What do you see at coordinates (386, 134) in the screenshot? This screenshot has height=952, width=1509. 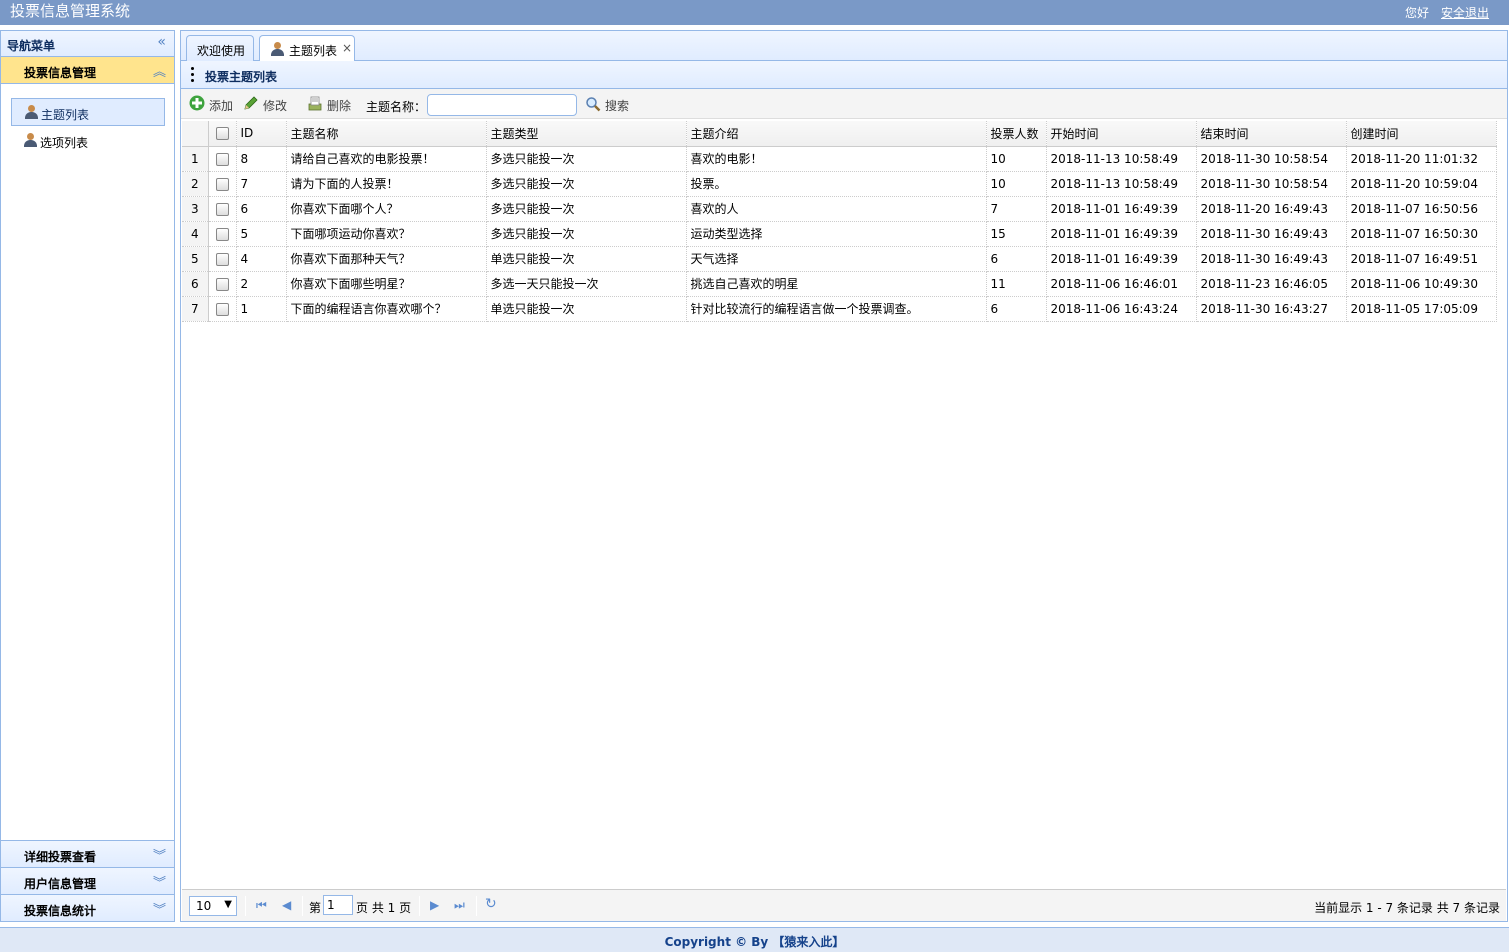 I see `column-header-name: 主题名称` at bounding box center [386, 134].